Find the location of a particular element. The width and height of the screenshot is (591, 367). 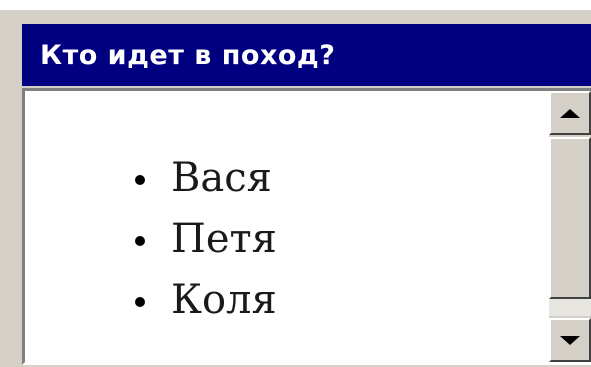

scroll-track is located at coordinates (570, 307).